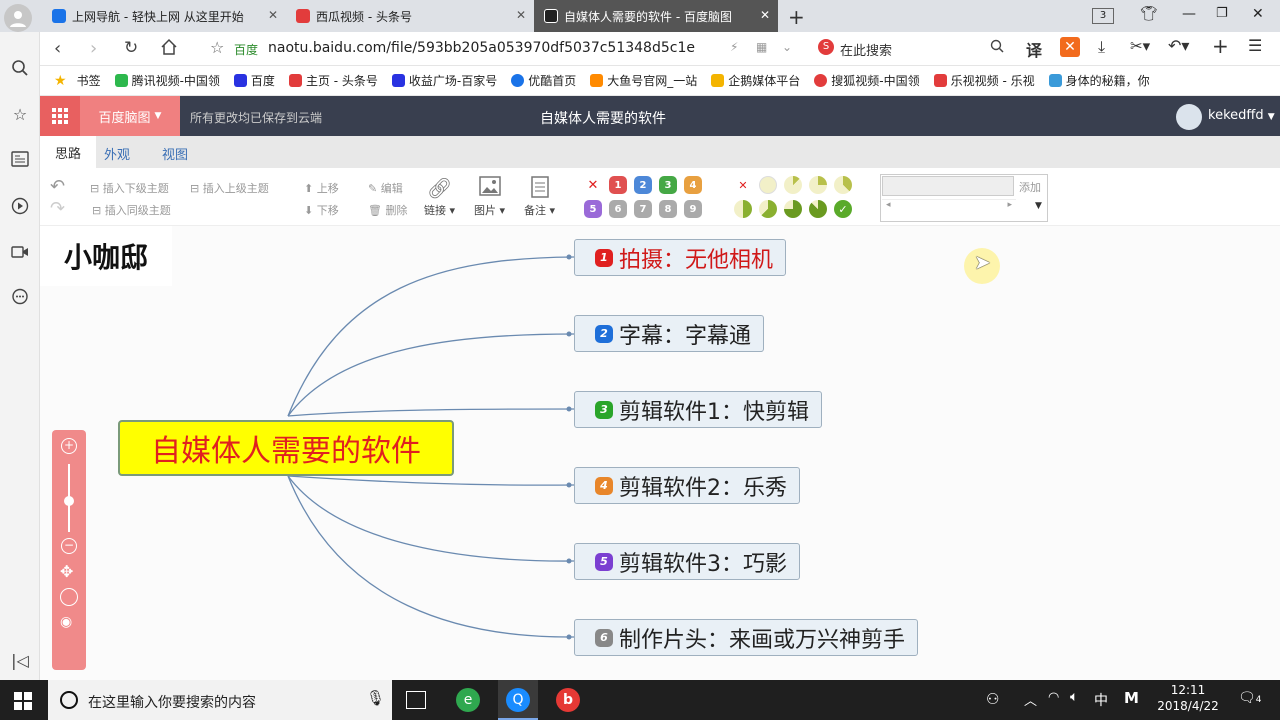 Image resolution: width=1280 pixels, height=720 pixels. What do you see at coordinates (20, 206) in the screenshot?
I see `play-icon` at bounding box center [20, 206].